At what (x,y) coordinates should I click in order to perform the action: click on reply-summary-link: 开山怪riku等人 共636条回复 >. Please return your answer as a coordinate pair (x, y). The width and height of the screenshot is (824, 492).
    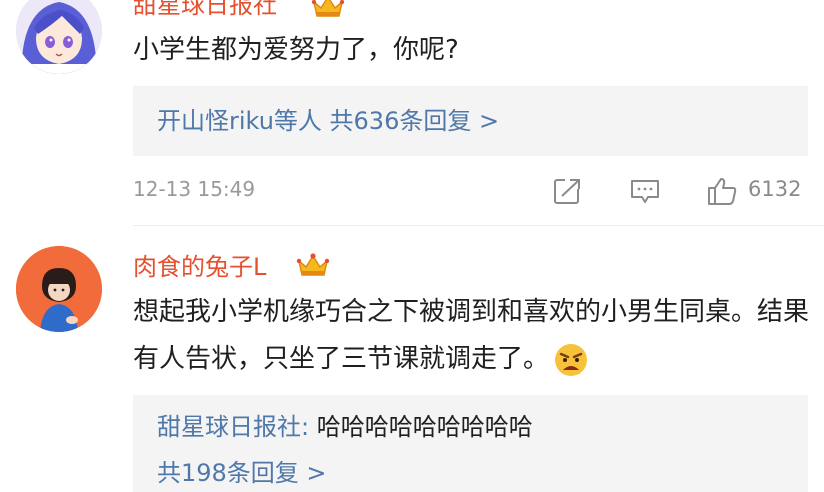
    Looking at the image, I should click on (328, 121).